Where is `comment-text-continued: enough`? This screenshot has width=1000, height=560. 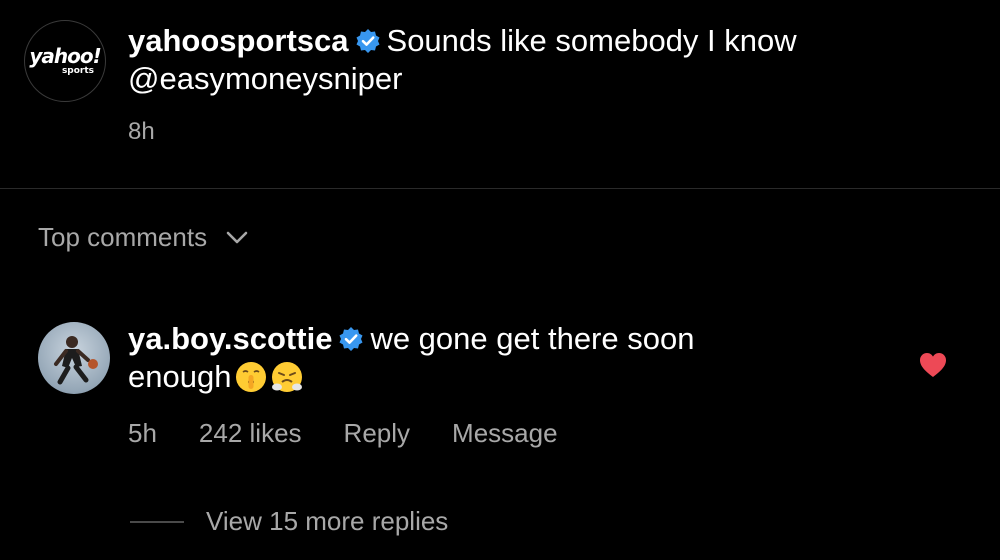 comment-text-continued: enough is located at coordinates (180, 376).